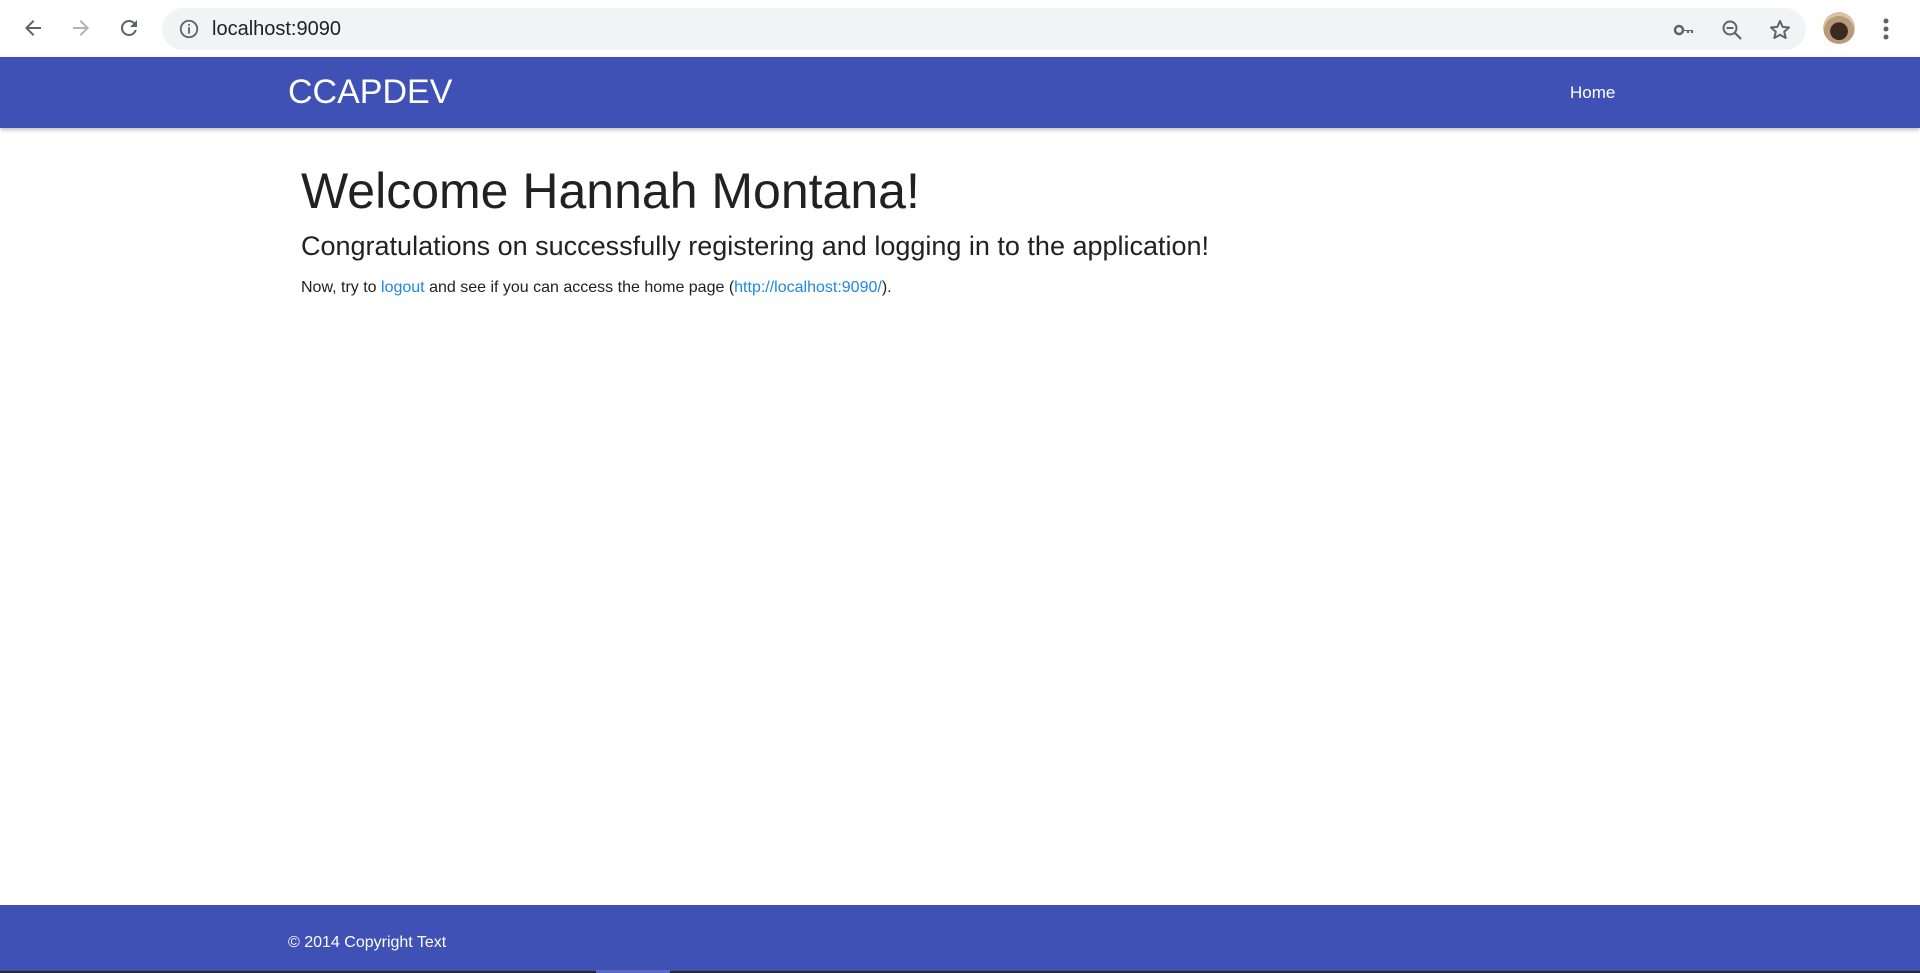  Describe the element at coordinates (367, 942) in the screenshot. I see `copyright-text: © 2014 Copyright Text` at that location.